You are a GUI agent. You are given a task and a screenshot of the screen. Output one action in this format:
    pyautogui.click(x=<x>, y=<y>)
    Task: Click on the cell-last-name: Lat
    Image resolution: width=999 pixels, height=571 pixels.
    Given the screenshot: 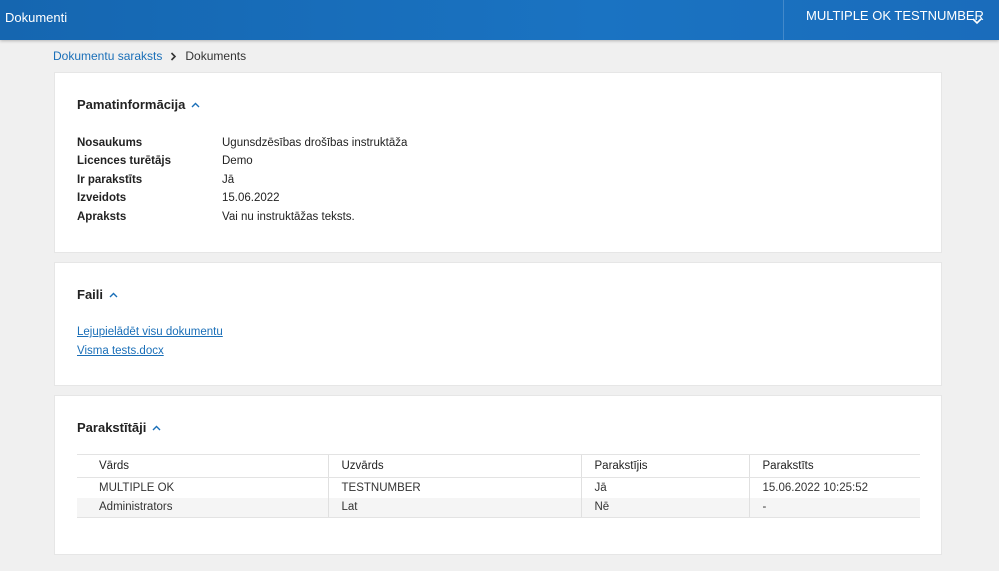 What is the action you would take?
    pyautogui.click(x=454, y=507)
    